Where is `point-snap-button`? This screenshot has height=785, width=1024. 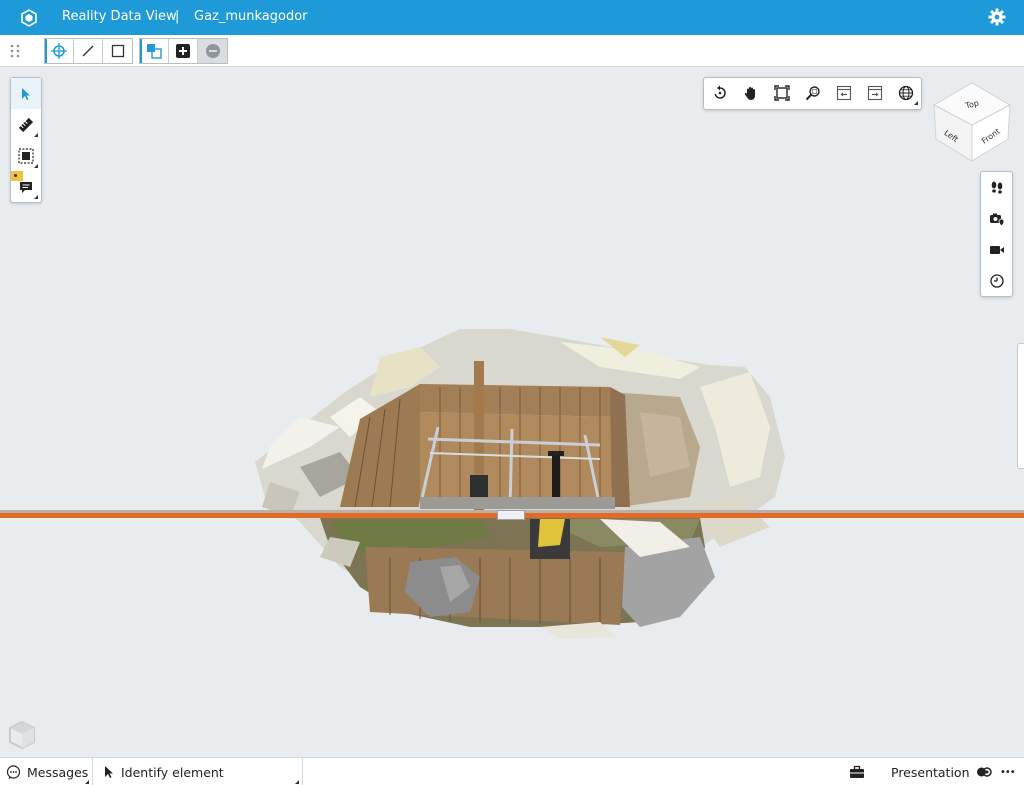
point-snap-button is located at coordinates (59, 51).